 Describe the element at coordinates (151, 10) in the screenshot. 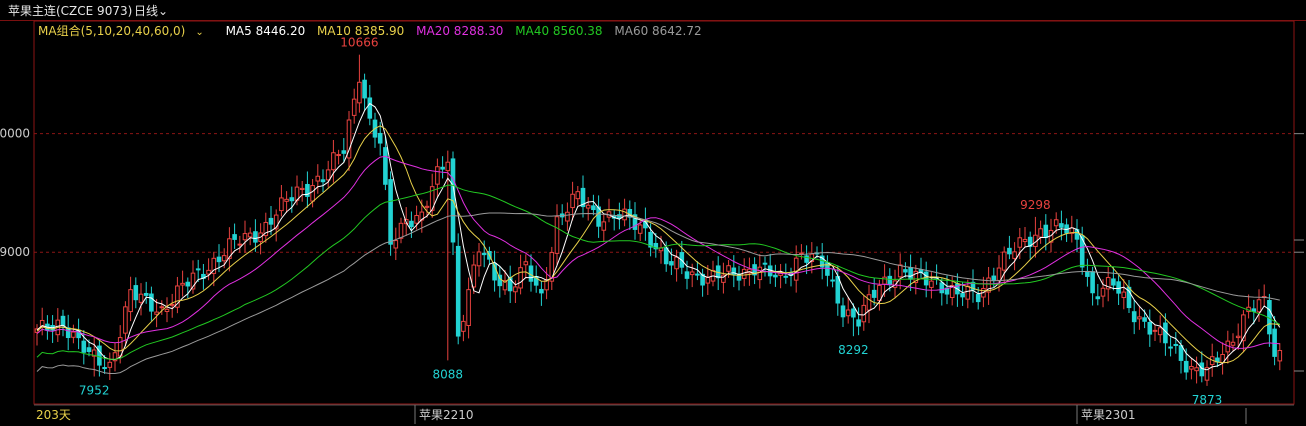

I see `period-selector: 日线⌄` at that location.